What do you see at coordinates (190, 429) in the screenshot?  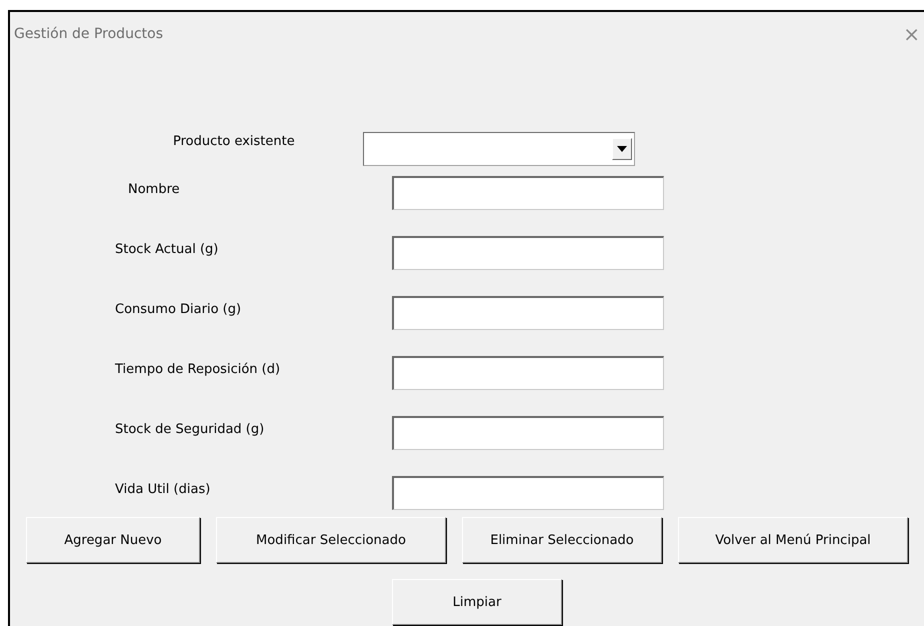 I see `field-label: Stock de Seguridad (g)` at bounding box center [190, 429].